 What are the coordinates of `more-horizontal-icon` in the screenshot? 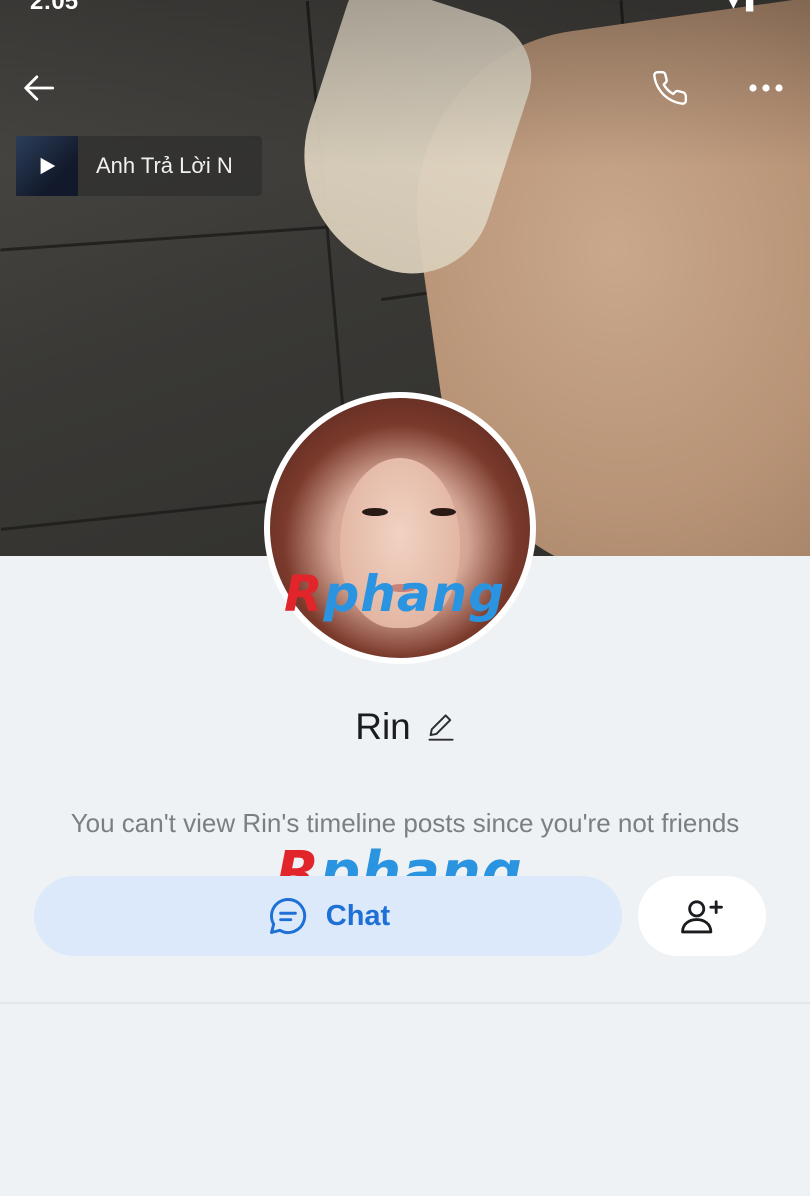 It's located at (766, 88).